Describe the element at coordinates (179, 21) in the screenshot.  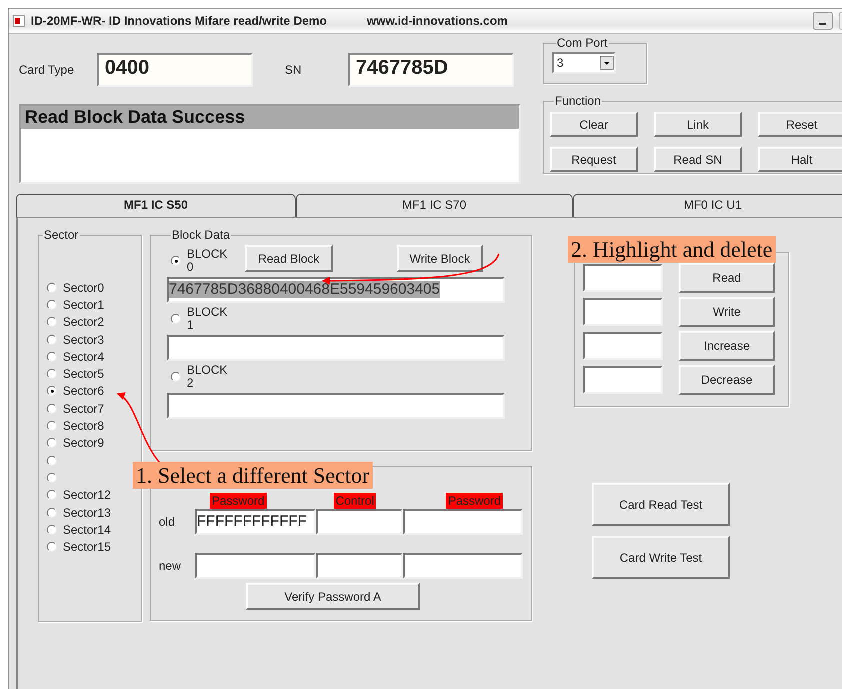
I see `window-title: ID-20MF-WR- ID Innovations Mifare read/write Demo` at that location.